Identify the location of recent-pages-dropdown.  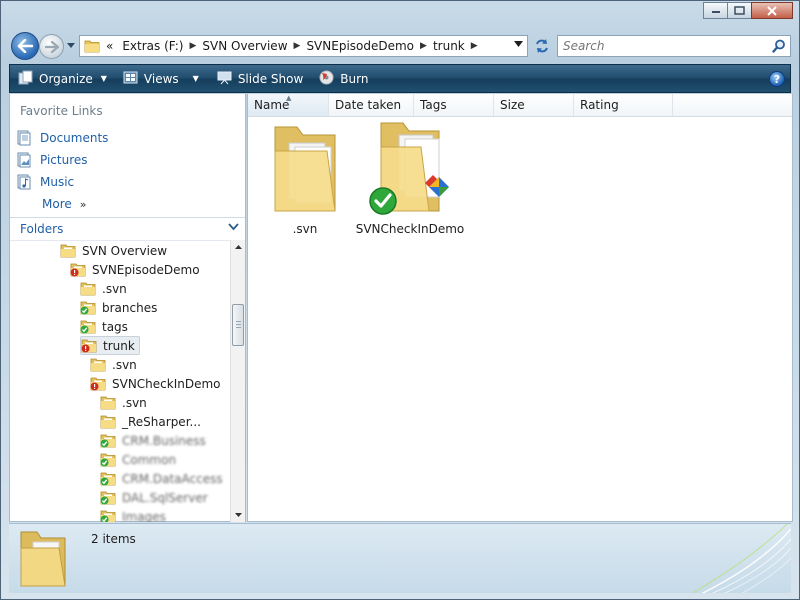
(71, 45).